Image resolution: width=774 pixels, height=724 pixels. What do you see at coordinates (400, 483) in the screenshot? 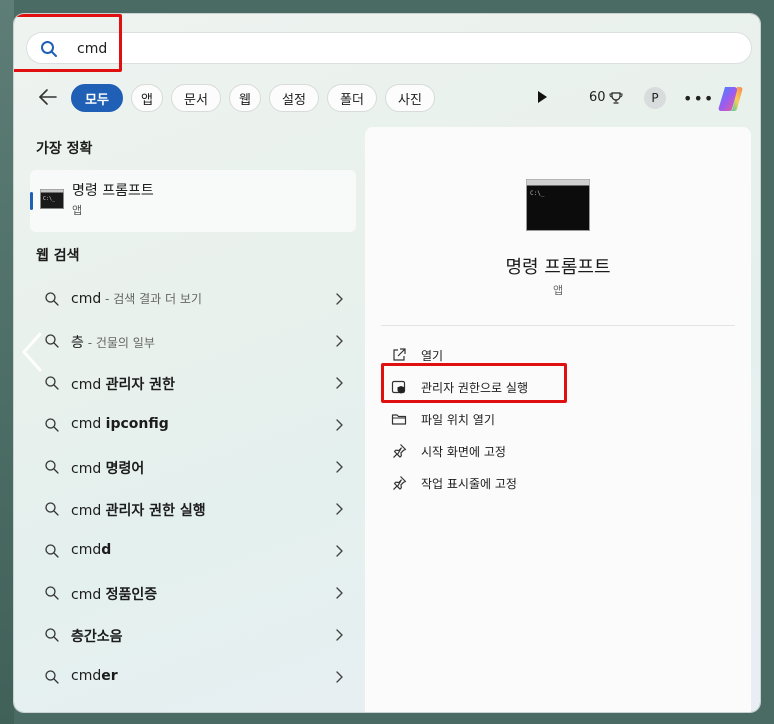
I see `pin-icon` at bounding box center [400, 483].